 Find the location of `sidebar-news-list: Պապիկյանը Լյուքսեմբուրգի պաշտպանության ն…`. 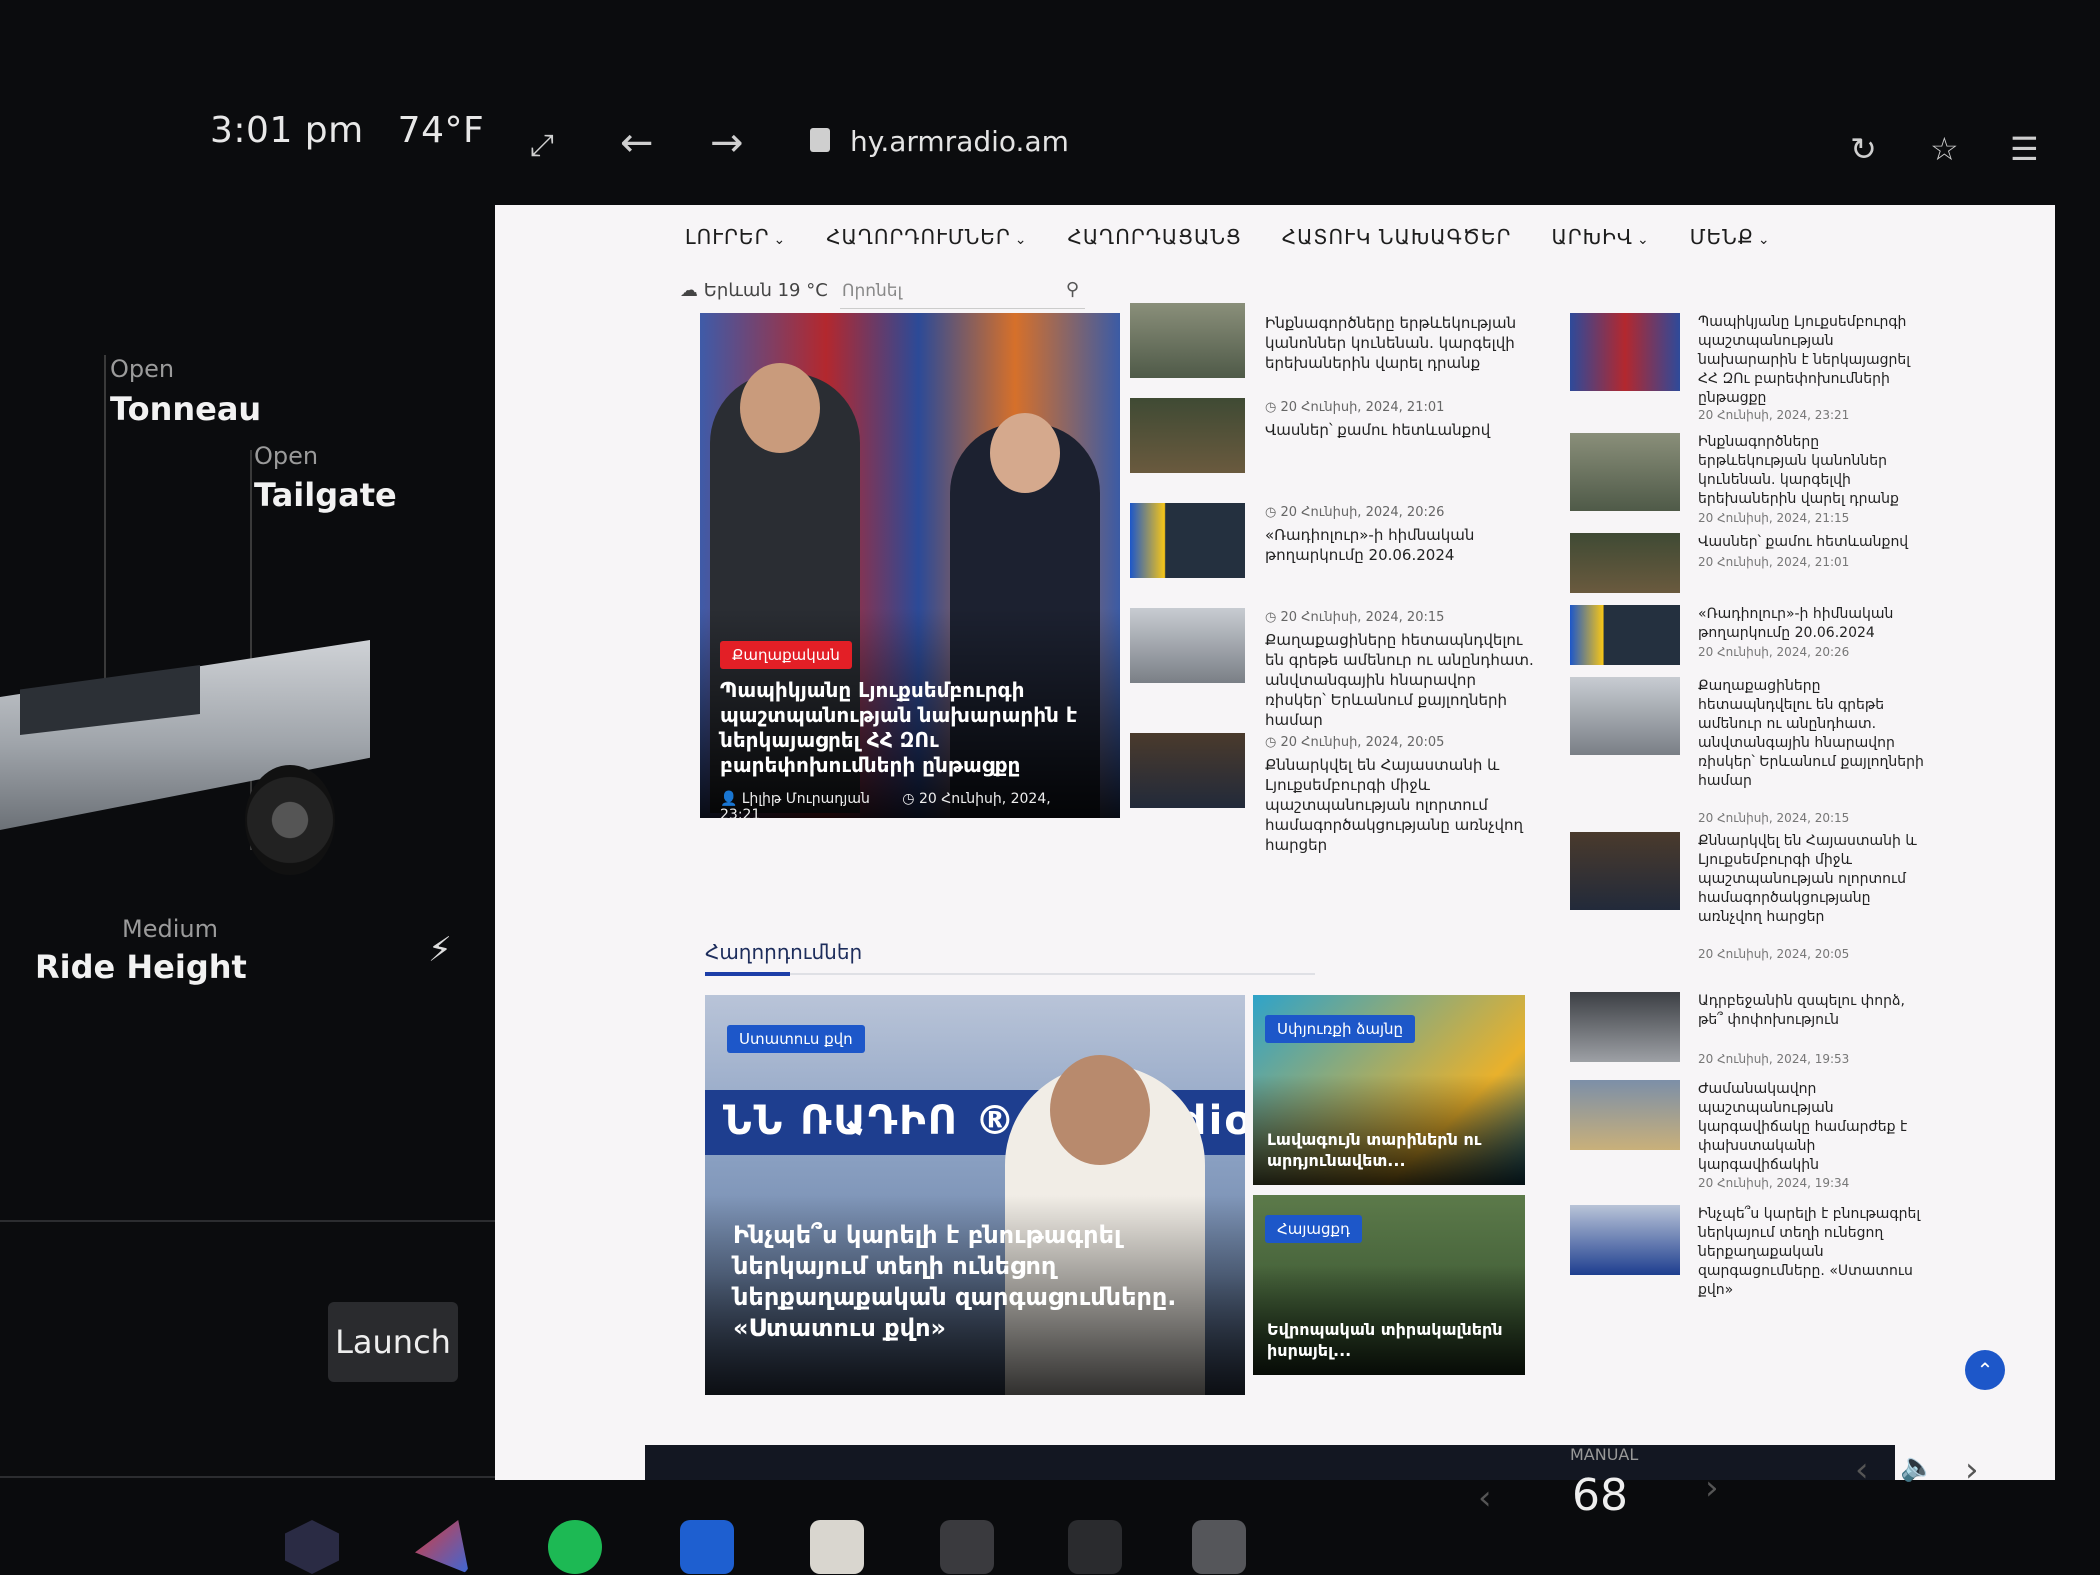

sidebar-news-list: Պապիկյանը Լյուքսեմբուրգի պաշտպանության ն… is located at coordinates (1750, 805).